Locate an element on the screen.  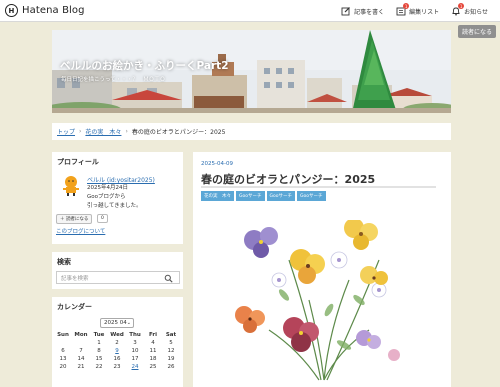
top-nav: 記事を書く 1 編集リスト 1 お知らせ is located at coordinates (420, 11).